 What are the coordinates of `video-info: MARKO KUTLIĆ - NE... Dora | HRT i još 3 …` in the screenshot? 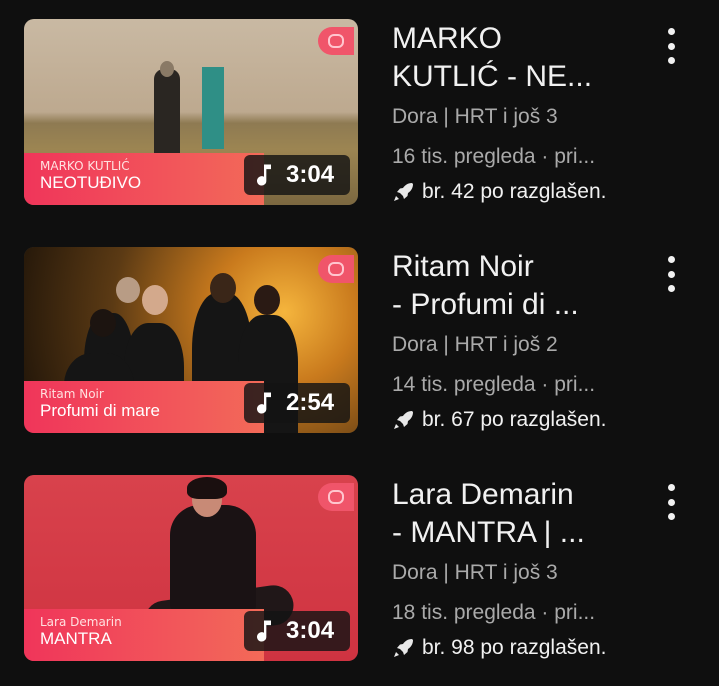 It's located at (517, 112).